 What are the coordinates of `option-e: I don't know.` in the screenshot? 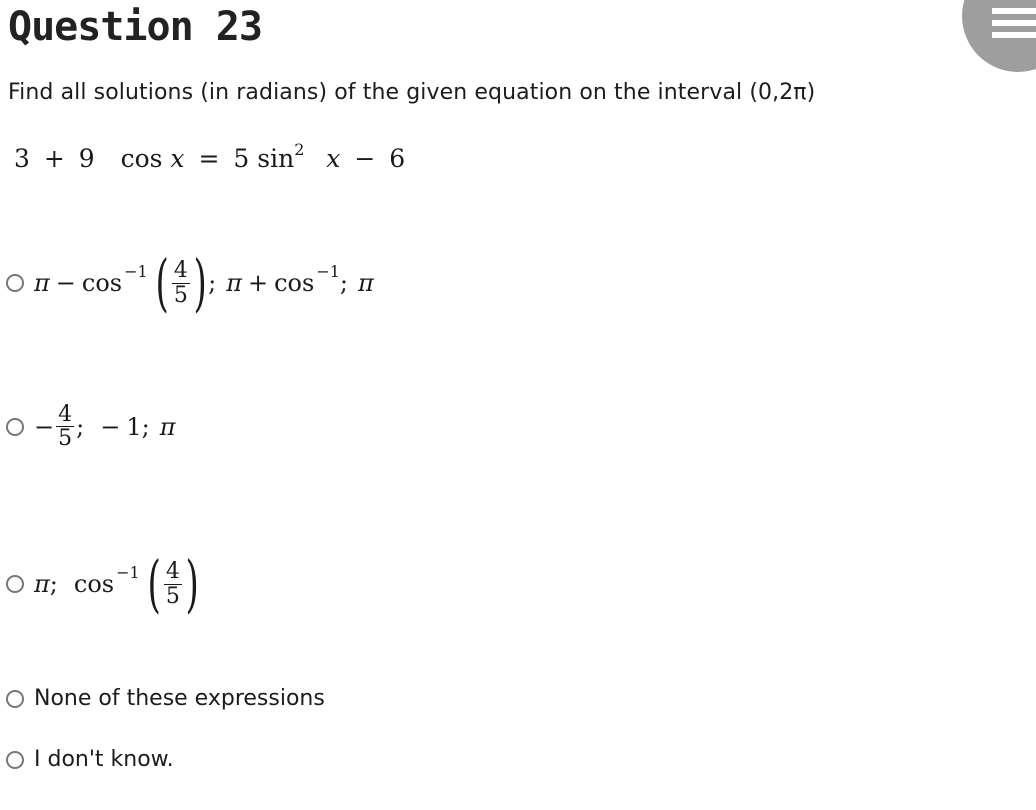 It's located at (90, 759).